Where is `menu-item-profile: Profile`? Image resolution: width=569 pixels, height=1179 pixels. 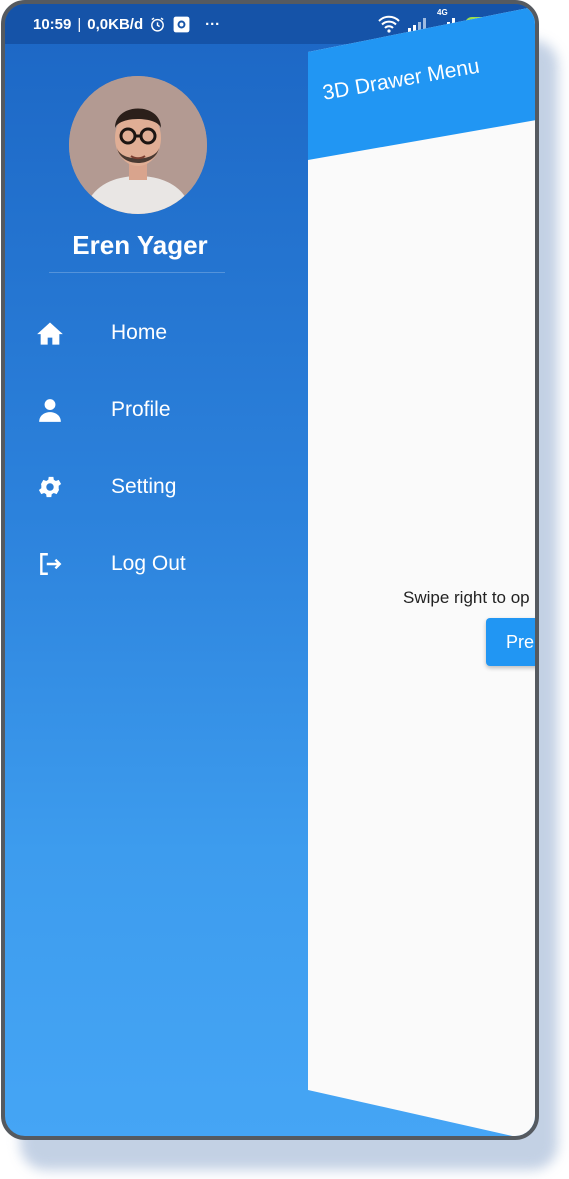
menu-item-profile: Profile is located at coordinates (155, 409).